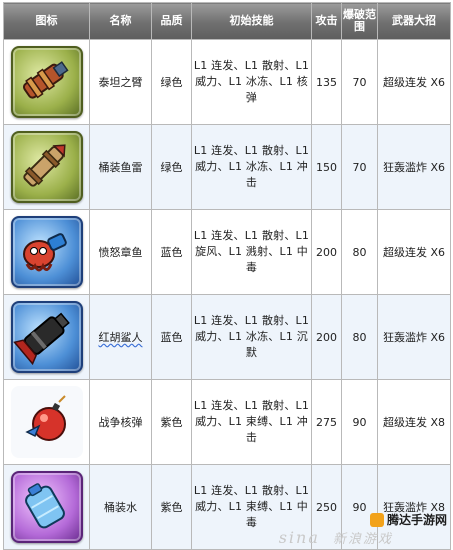 This screenshot has height=550, width=453. Describe the element at coordinates (414, 422) in the screenshot. I see `weapon-ult: 超级连发 X8` at that location.